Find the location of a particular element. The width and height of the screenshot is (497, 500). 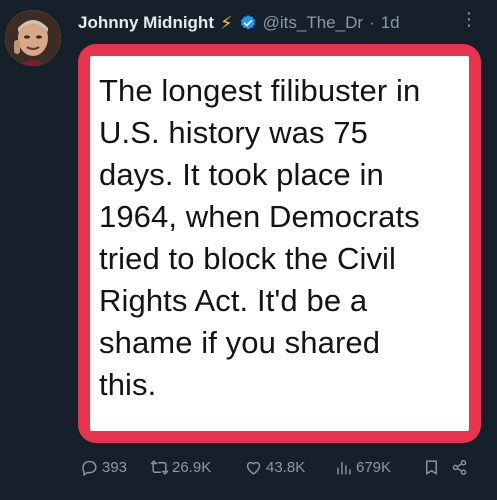

repost-count: 26.9K is located at coordinates (192, 467).